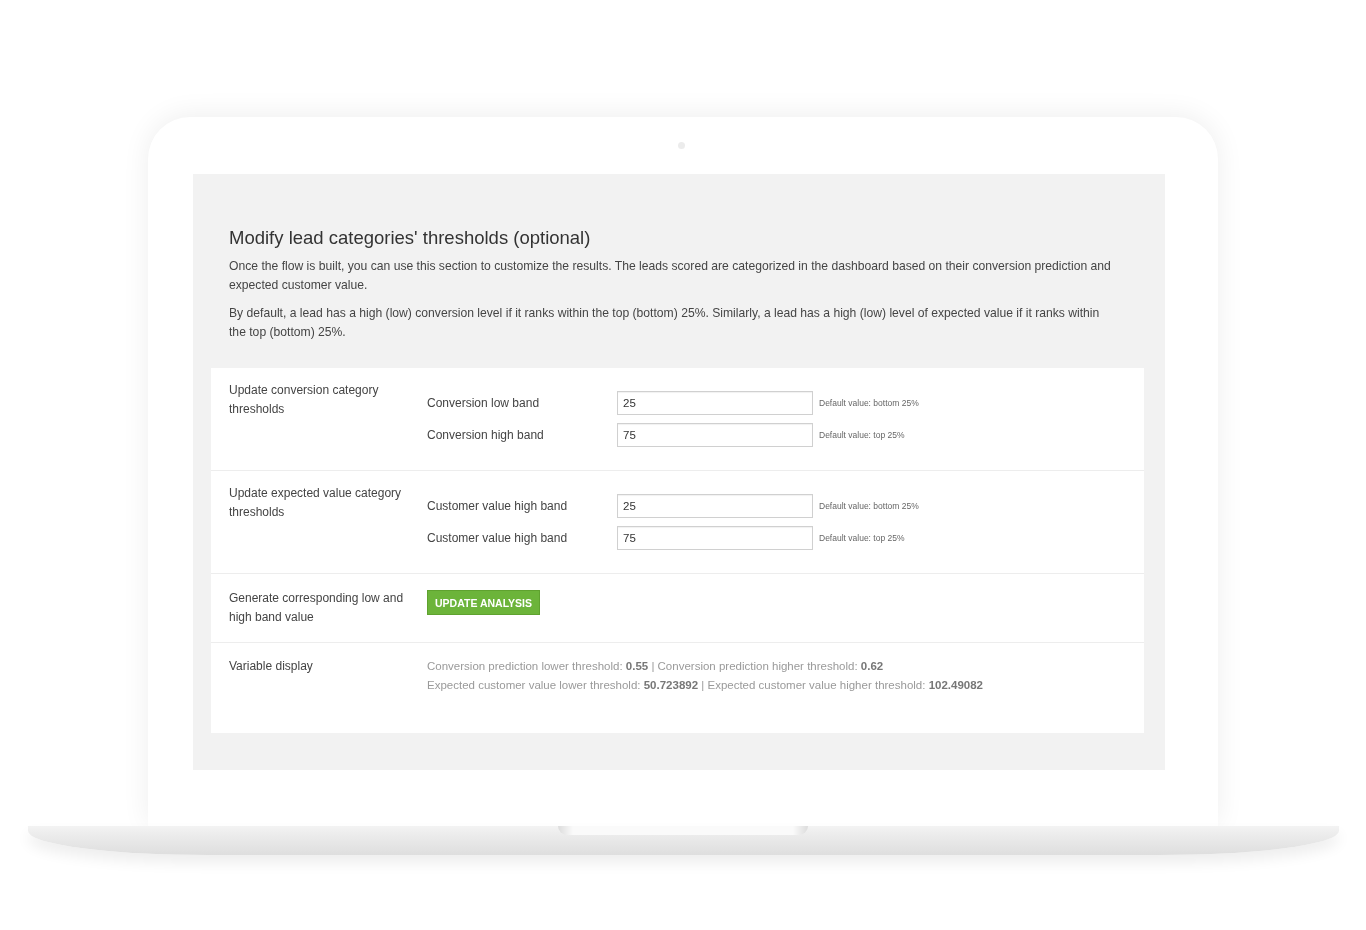 This screenshot has width=1366, height=930. Describe the element at coordinates (484, 403) in the screenshot. I see `field-label: Conversion low band` at that location.